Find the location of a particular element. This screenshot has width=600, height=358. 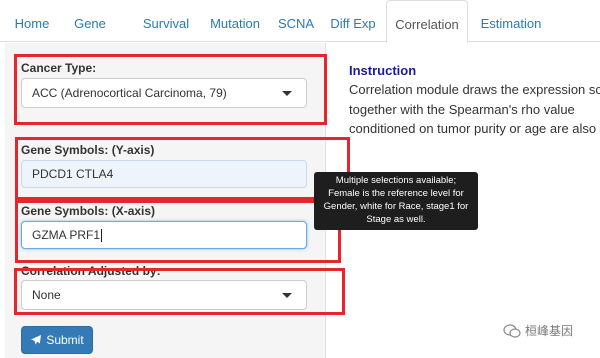

gene-x-input: GZMA PRF1 is located at coordinates (164, 235).